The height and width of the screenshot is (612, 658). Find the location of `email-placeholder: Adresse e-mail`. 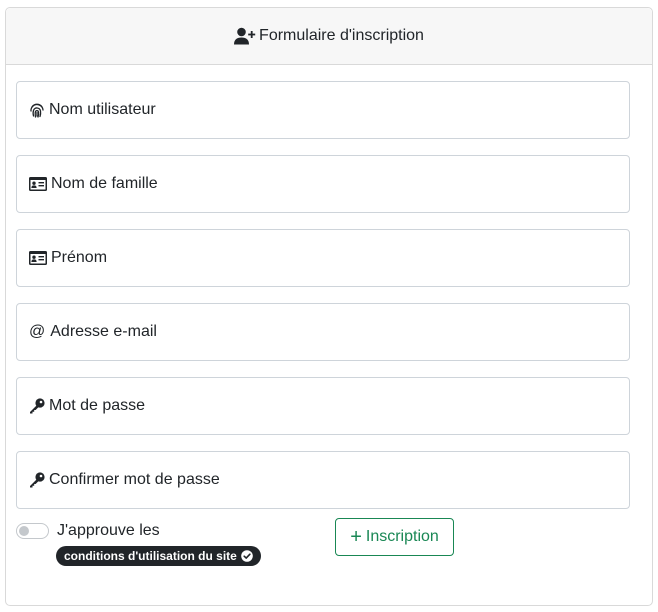

email-placeholder: Adresse e-mail is located at coordinates (103, 331).